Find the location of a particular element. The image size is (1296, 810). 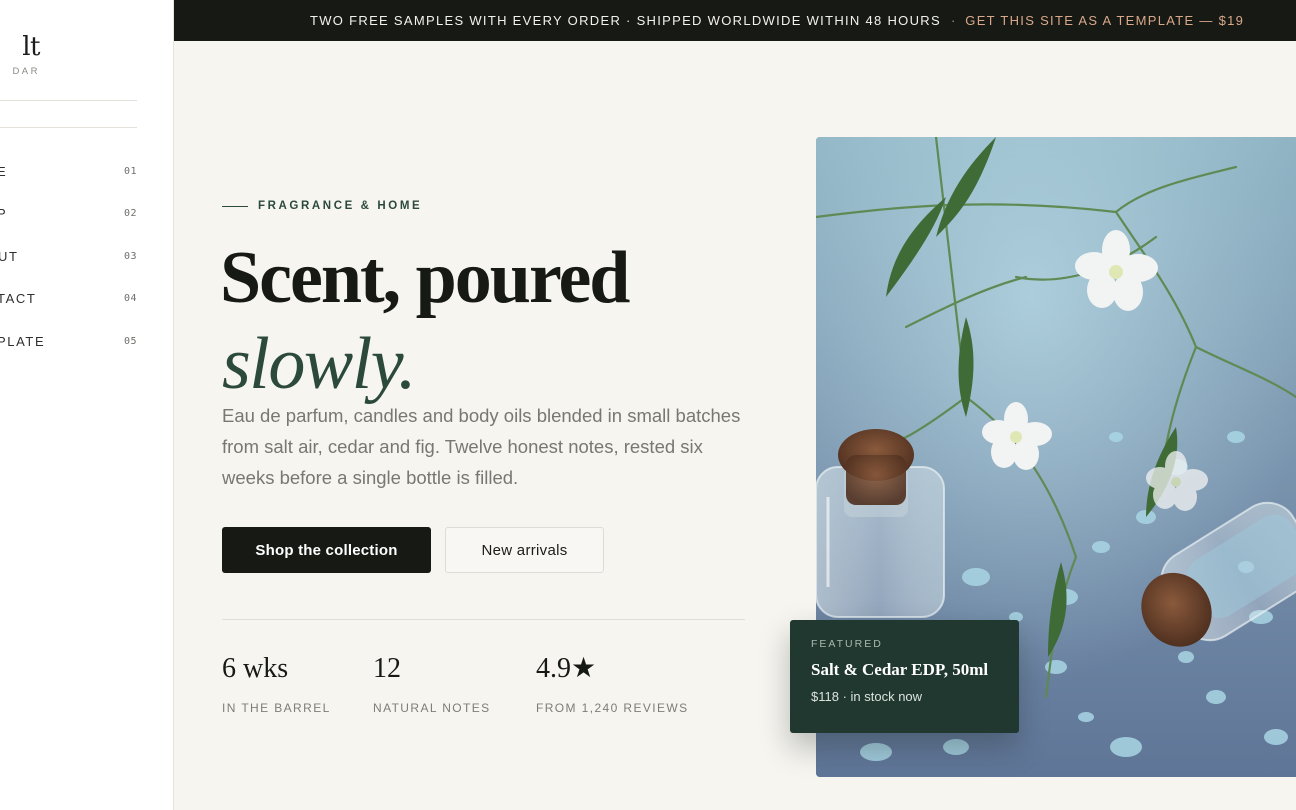

sidebar: lt DAR E 01 P 02 UT 03 TACT 04 PLATE 05 is located at coordinates (87, 405).